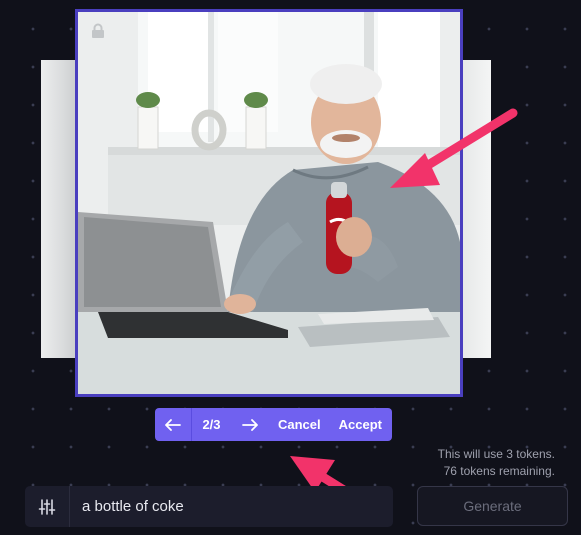  What do you see at coordinates (499, 471) in the screenshot?
I see `token-remaining-text: 76 tokens remaining.` at bounding box center [499, 471].